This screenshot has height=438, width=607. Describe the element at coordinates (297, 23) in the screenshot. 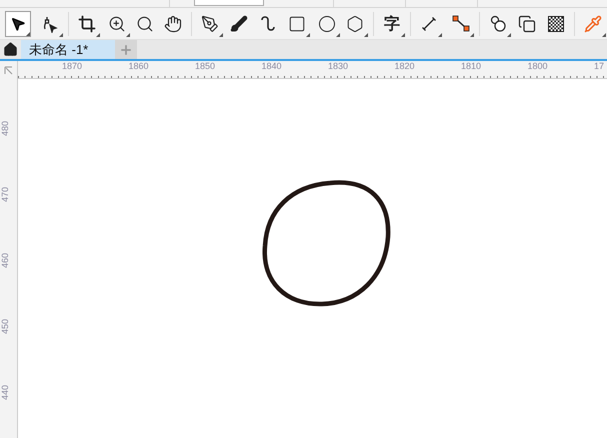

I see `square-icon` at that location.